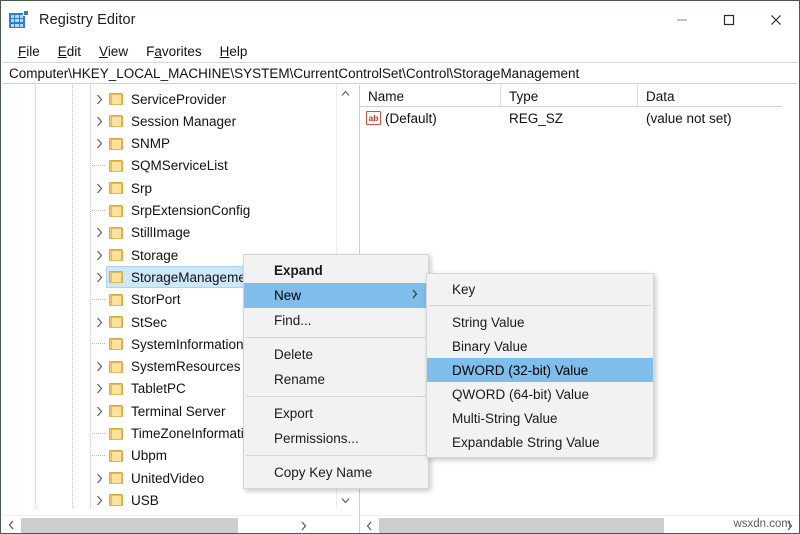 The image size is (800, 534). Describe the element at coordinates (149, 322) in the screenshot. I see `tree-item-label: StSec` at that location.